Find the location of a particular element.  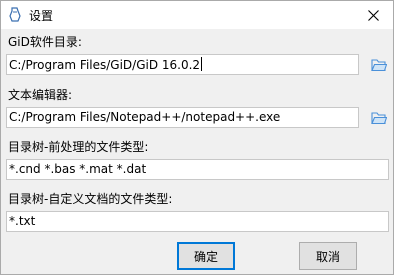

ok-button: 确定 is located at coordinates (206, 256).